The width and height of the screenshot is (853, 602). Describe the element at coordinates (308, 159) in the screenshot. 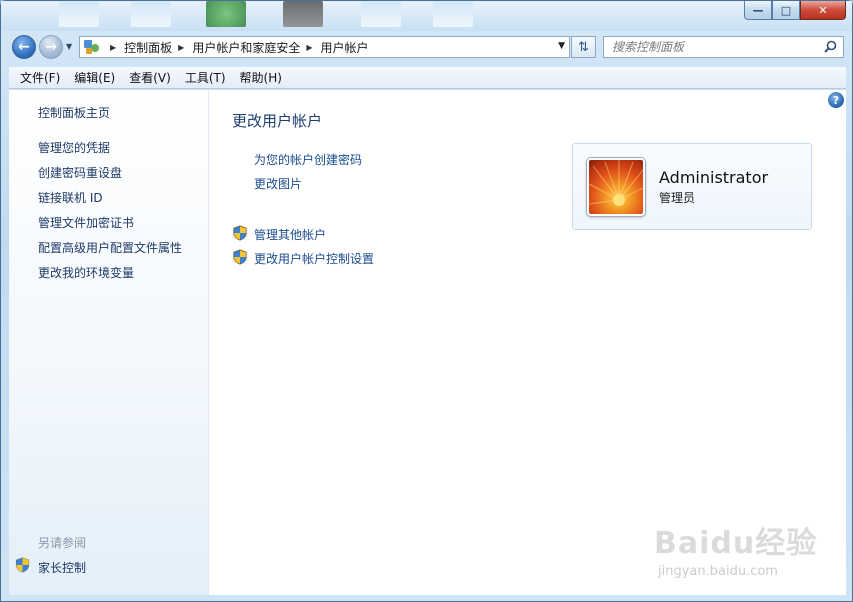

I see `create-password-link: 为您的帐户创建密码` at that location.